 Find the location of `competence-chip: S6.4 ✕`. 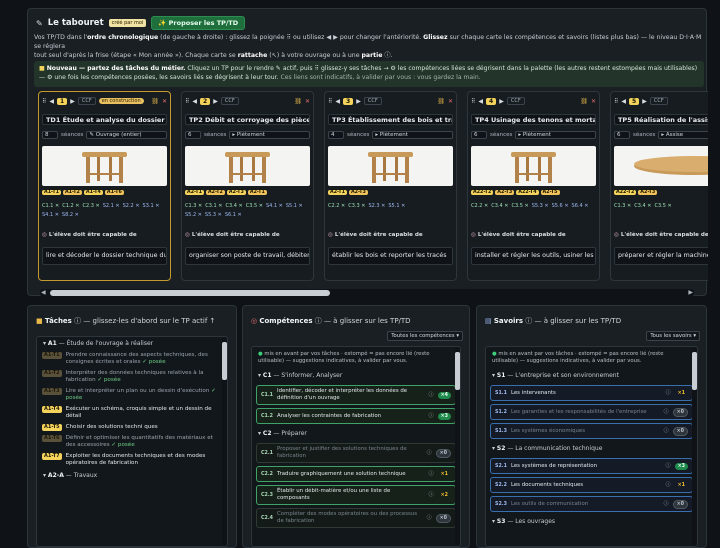

competence-chip: S6.4 ✕ is located at coordinates (580, 206).